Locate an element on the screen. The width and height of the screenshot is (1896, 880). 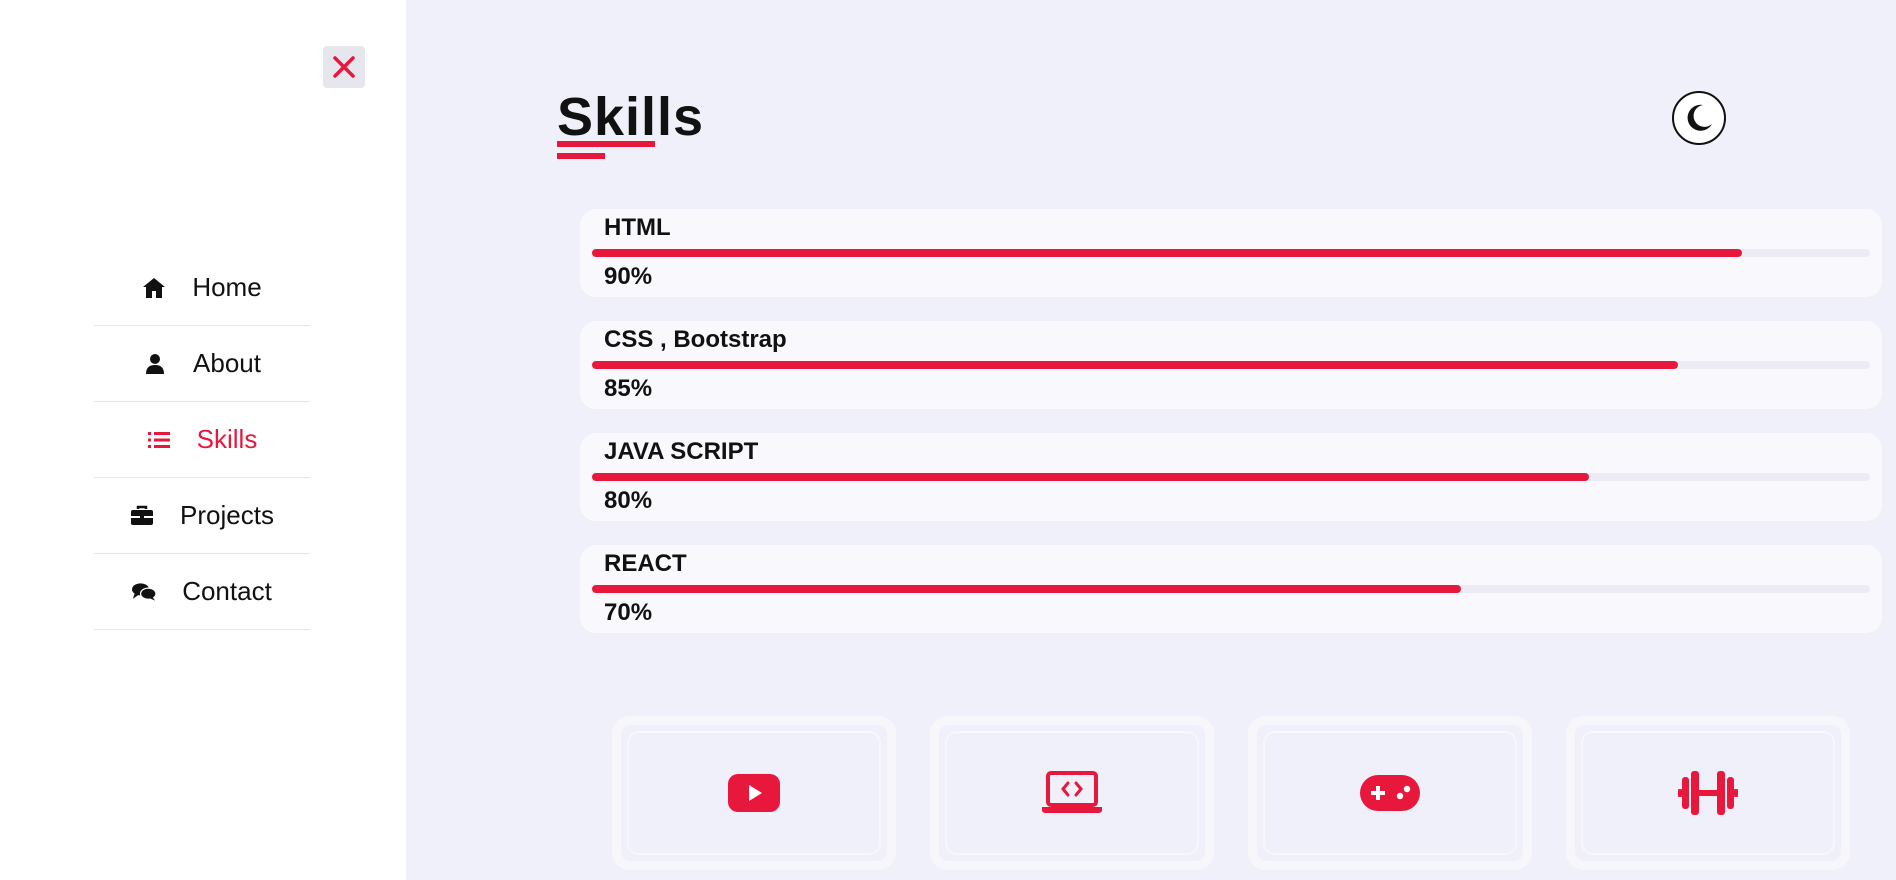
skill-percent: 90% is located at coordinates (628, 276).